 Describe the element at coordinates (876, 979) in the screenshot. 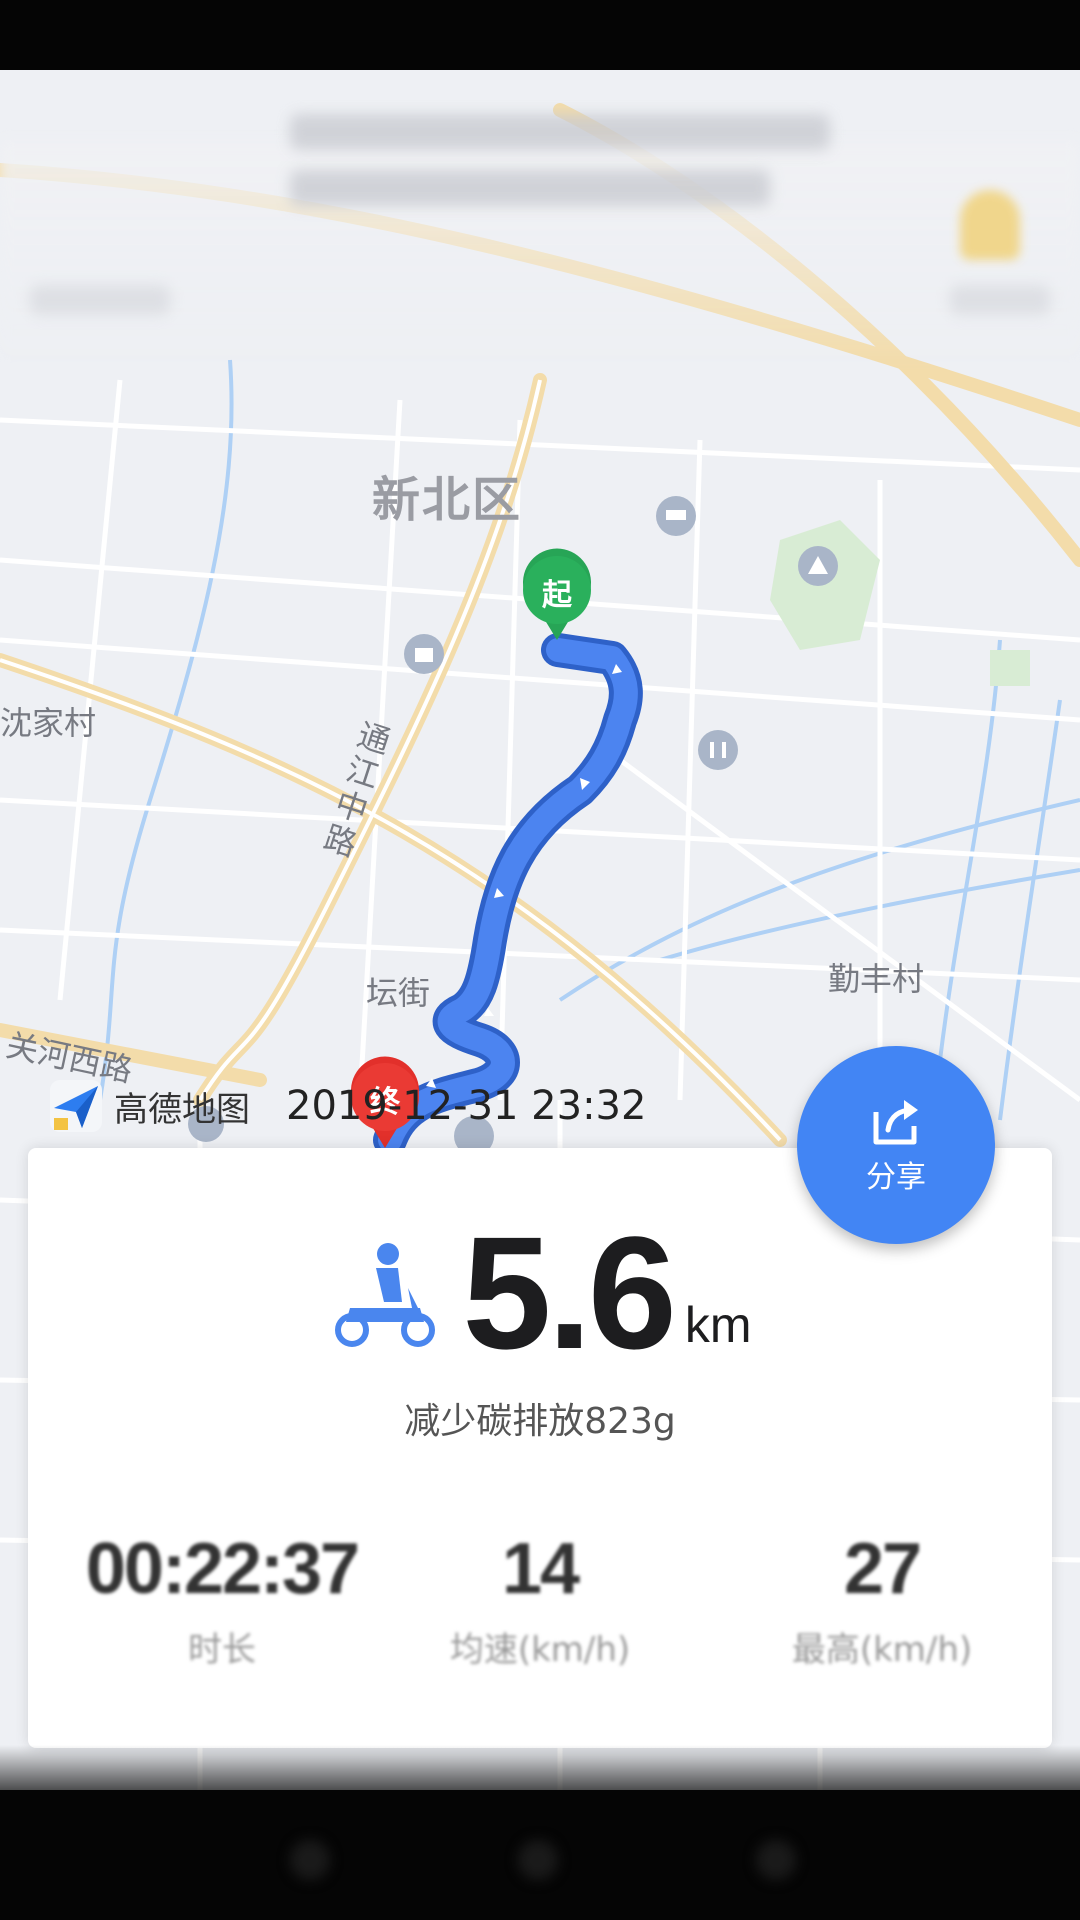

I see `map-label-village-right: 勤丰村` at that location.